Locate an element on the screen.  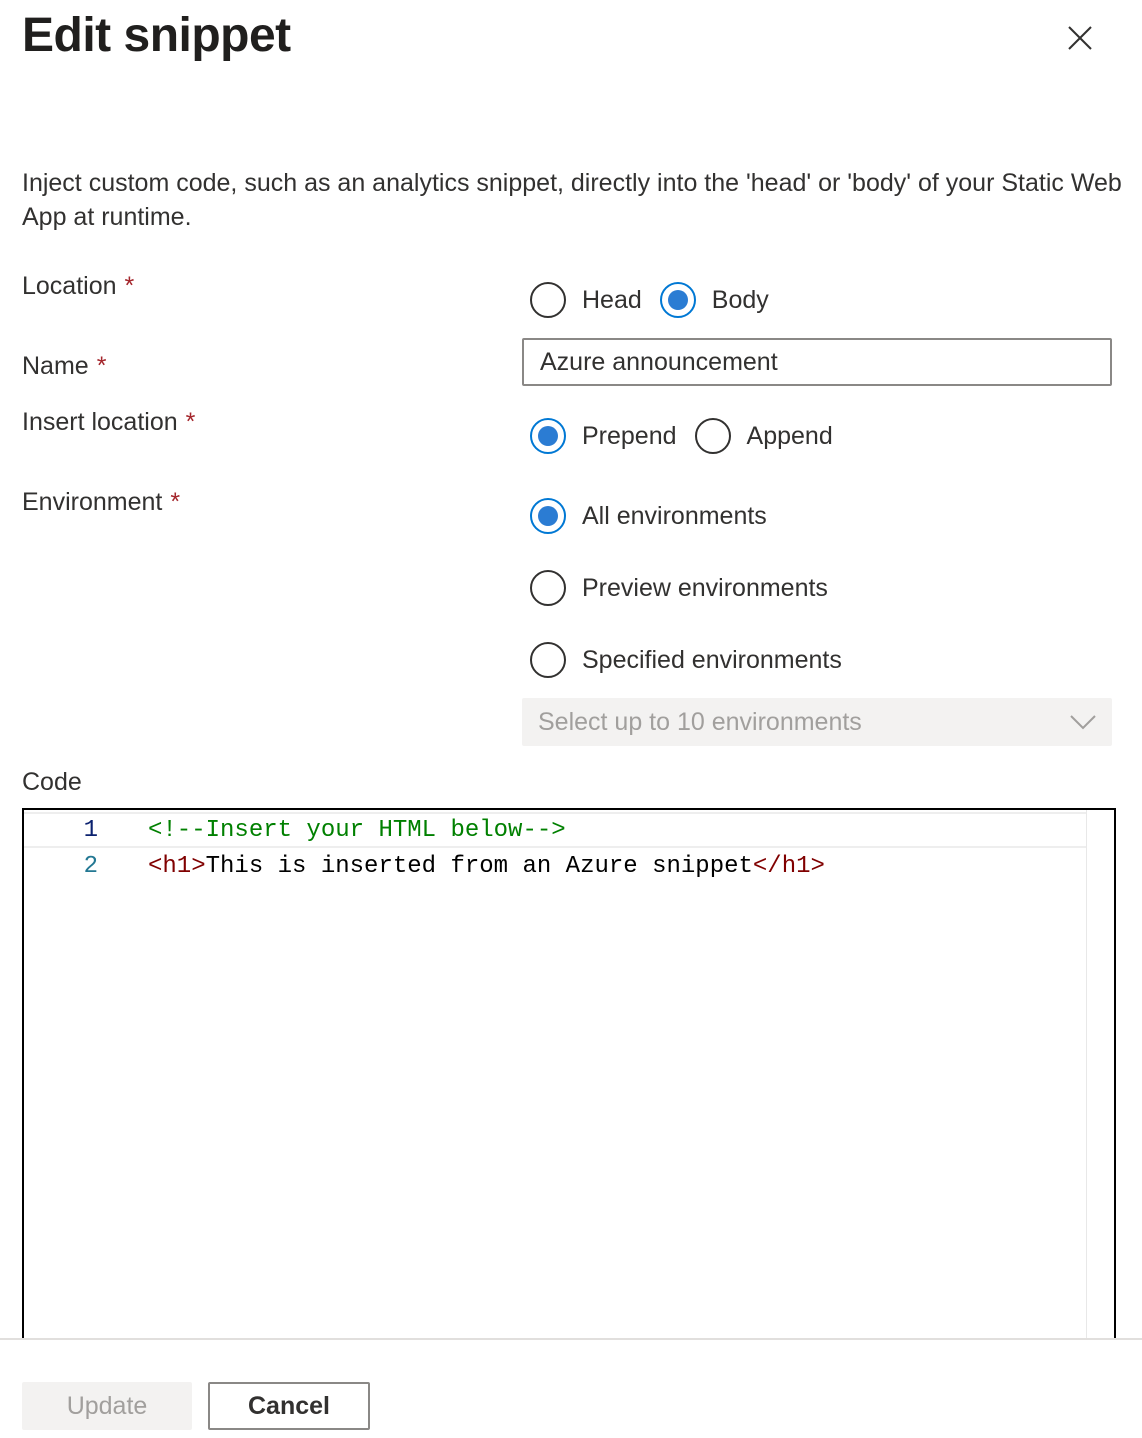
environment-radio-preview: Preview environments is located at coordinates (688, 588).